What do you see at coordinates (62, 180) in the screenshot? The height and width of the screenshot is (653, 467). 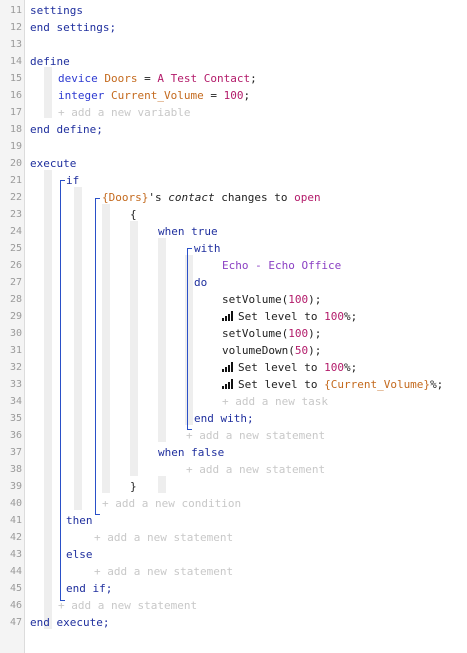 I see `if-block-line` at bounding box center [62, 180].